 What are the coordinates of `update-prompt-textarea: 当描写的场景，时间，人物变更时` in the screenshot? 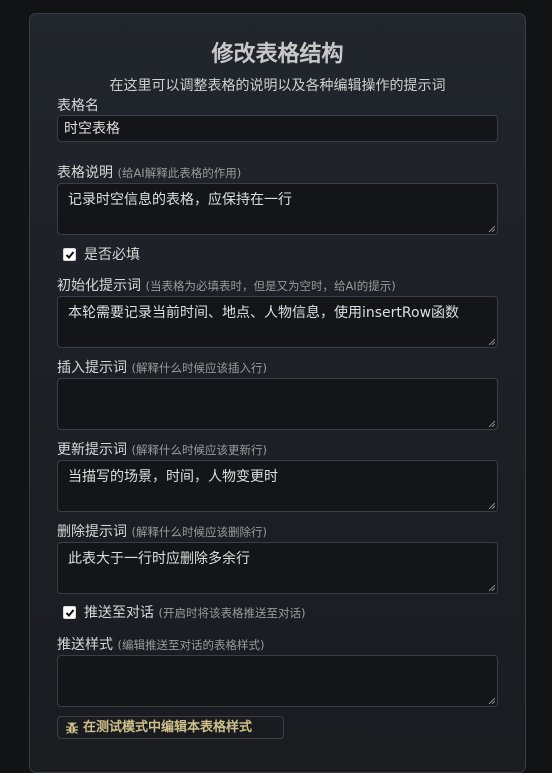 It's located at (277, 486).